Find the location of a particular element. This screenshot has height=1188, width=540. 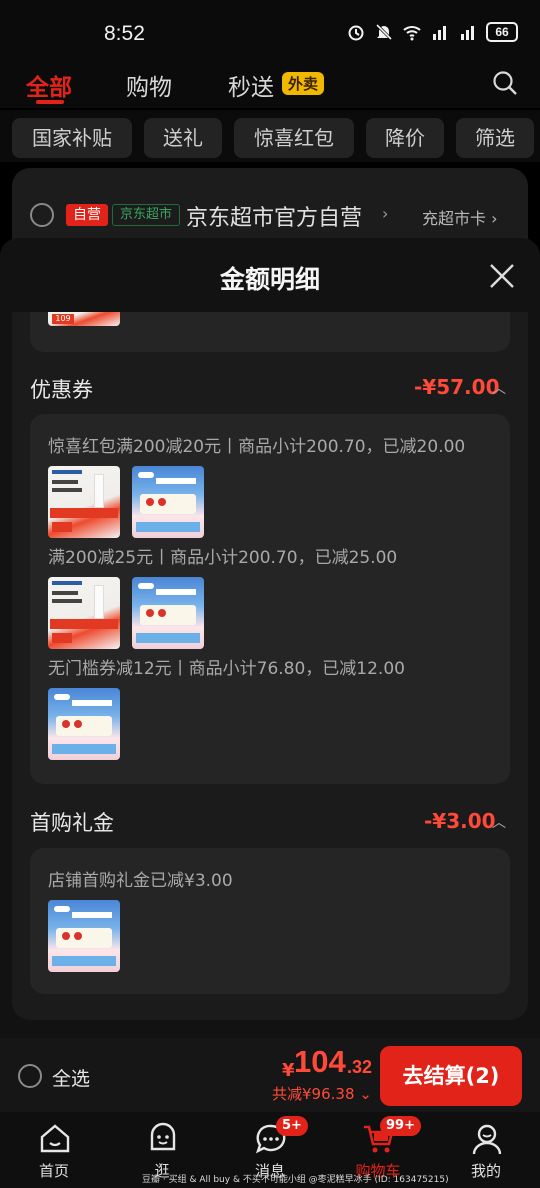

total-saved: 共减¥96.38 ⌄ is located at coordinates (322, 1093).